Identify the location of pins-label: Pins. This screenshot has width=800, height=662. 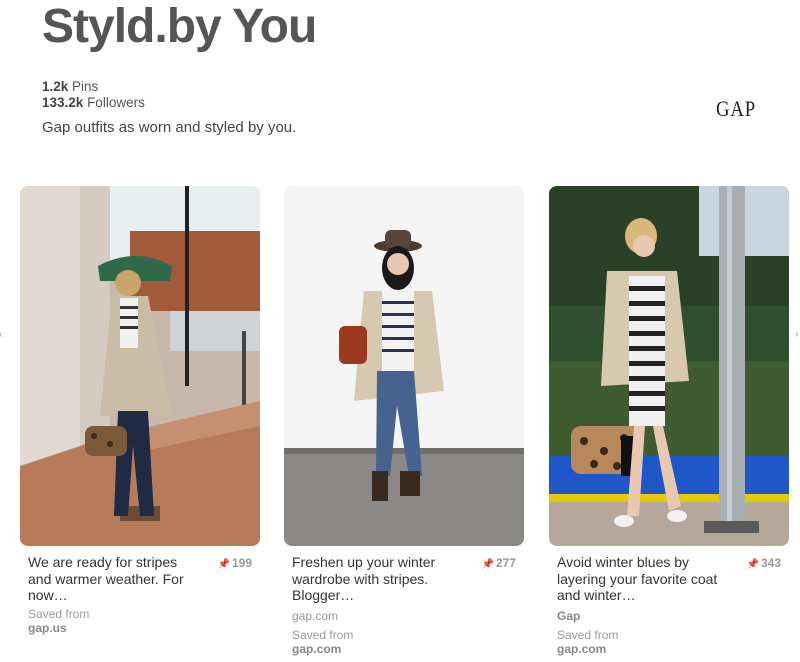
(85, 86).